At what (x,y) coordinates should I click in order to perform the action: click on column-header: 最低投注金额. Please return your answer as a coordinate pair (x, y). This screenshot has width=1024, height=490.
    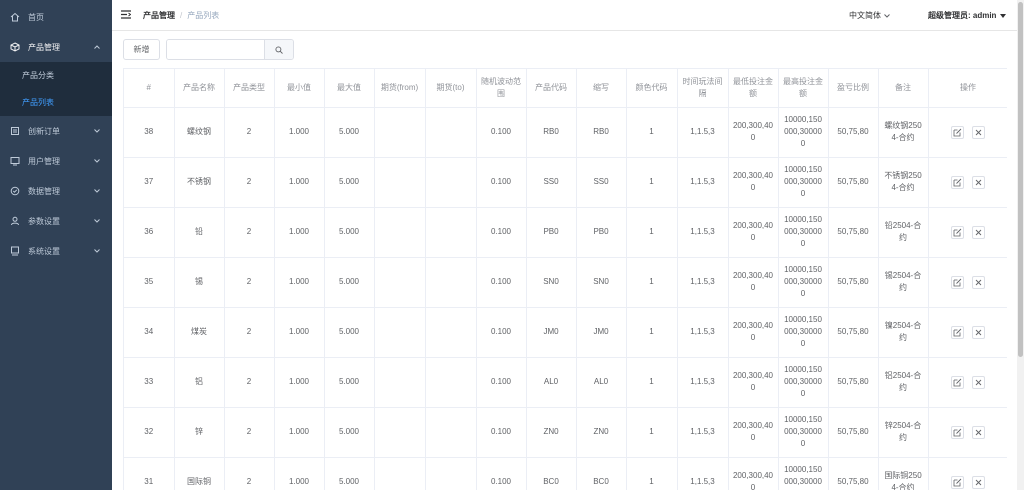
    Looking at the image, I should click on (753, 88).